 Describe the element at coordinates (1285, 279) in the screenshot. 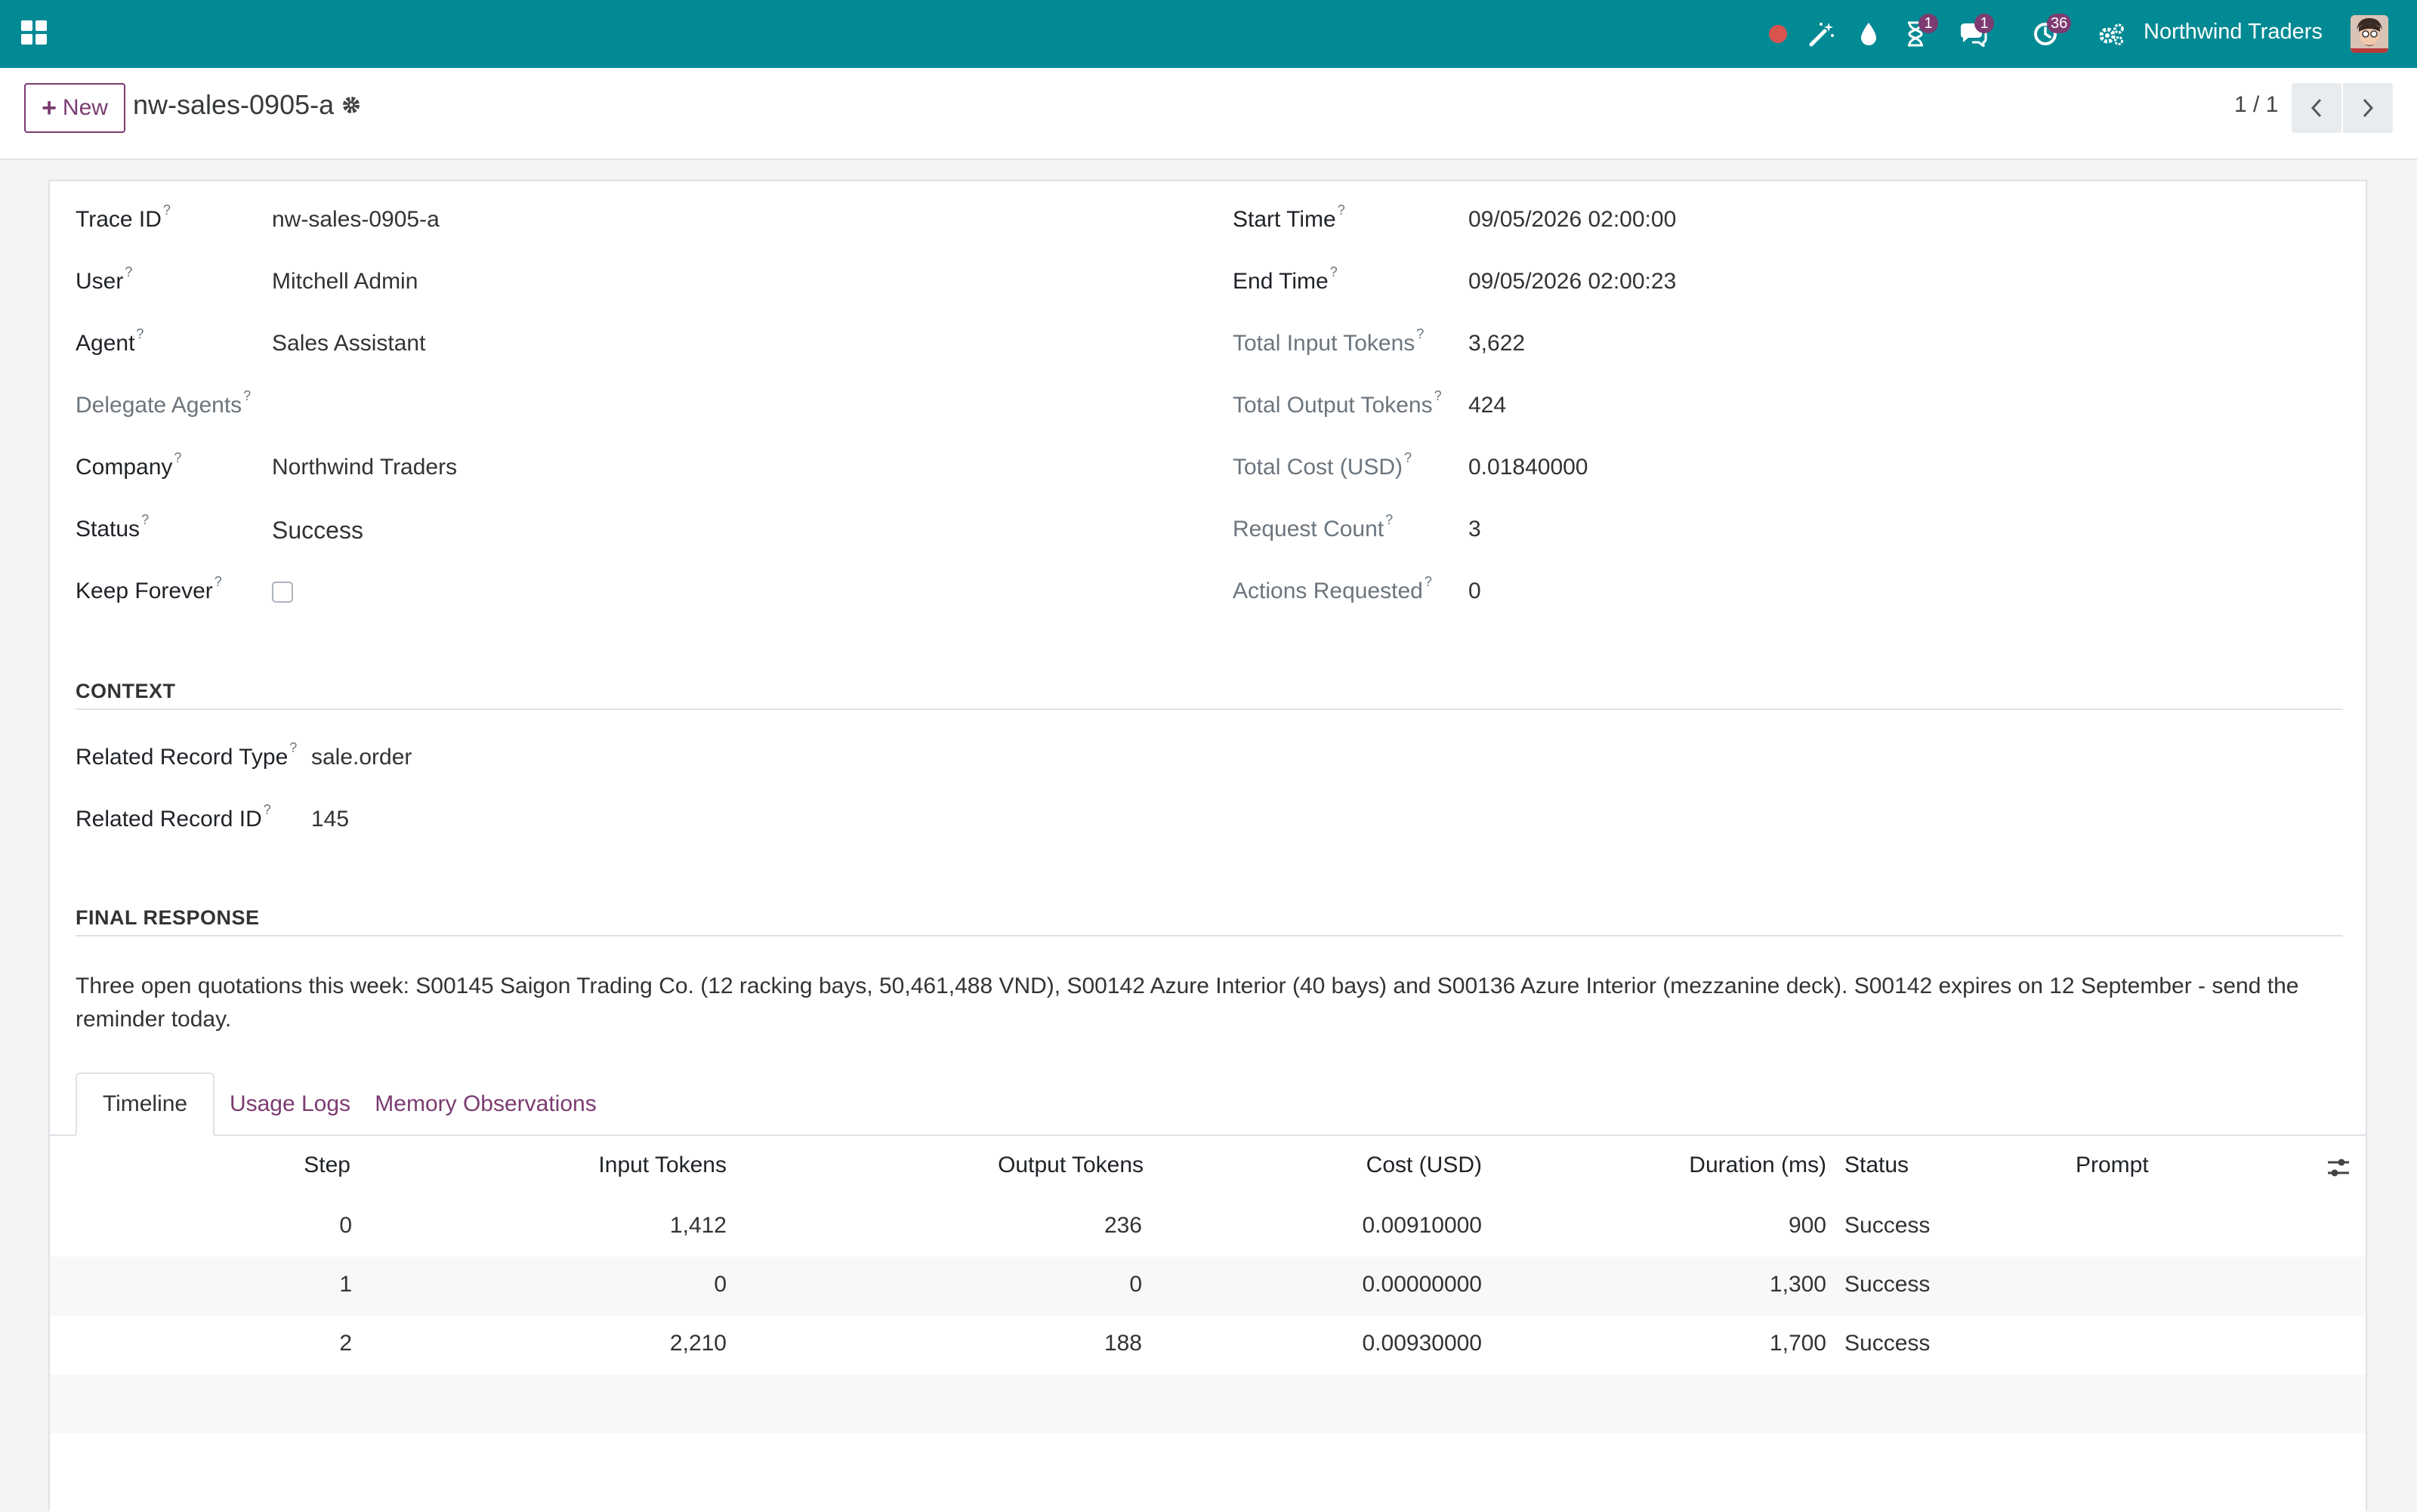

I see `end-time-label: End Time?` at that location.